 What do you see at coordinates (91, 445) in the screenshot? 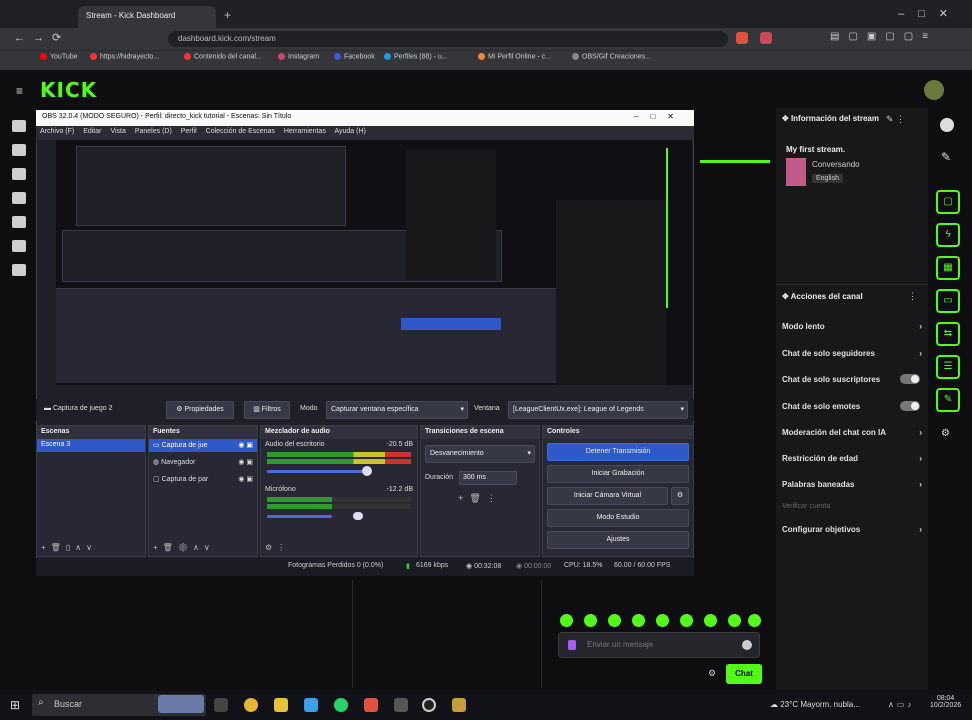
I see `scene-item: Escena 3` at bounding box center [91, 445].